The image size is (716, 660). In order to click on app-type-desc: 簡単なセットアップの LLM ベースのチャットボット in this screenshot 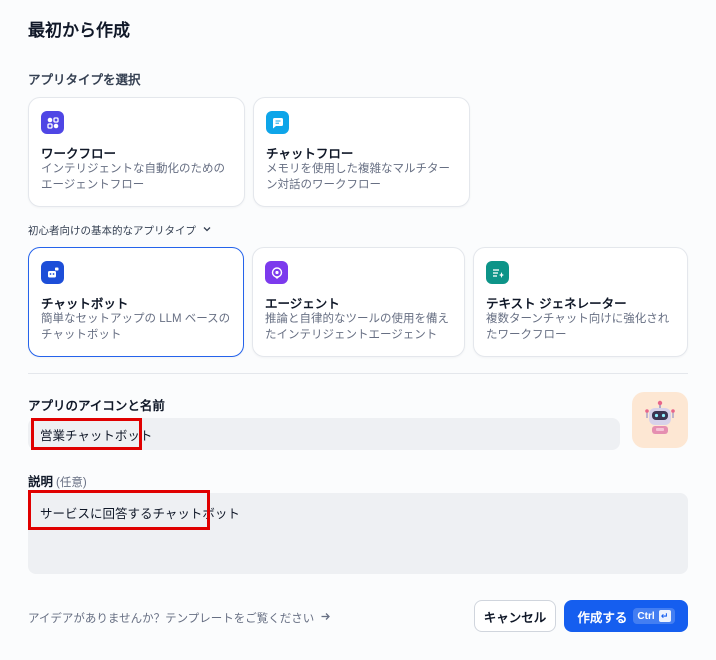, I will do `click(136, 327)`.